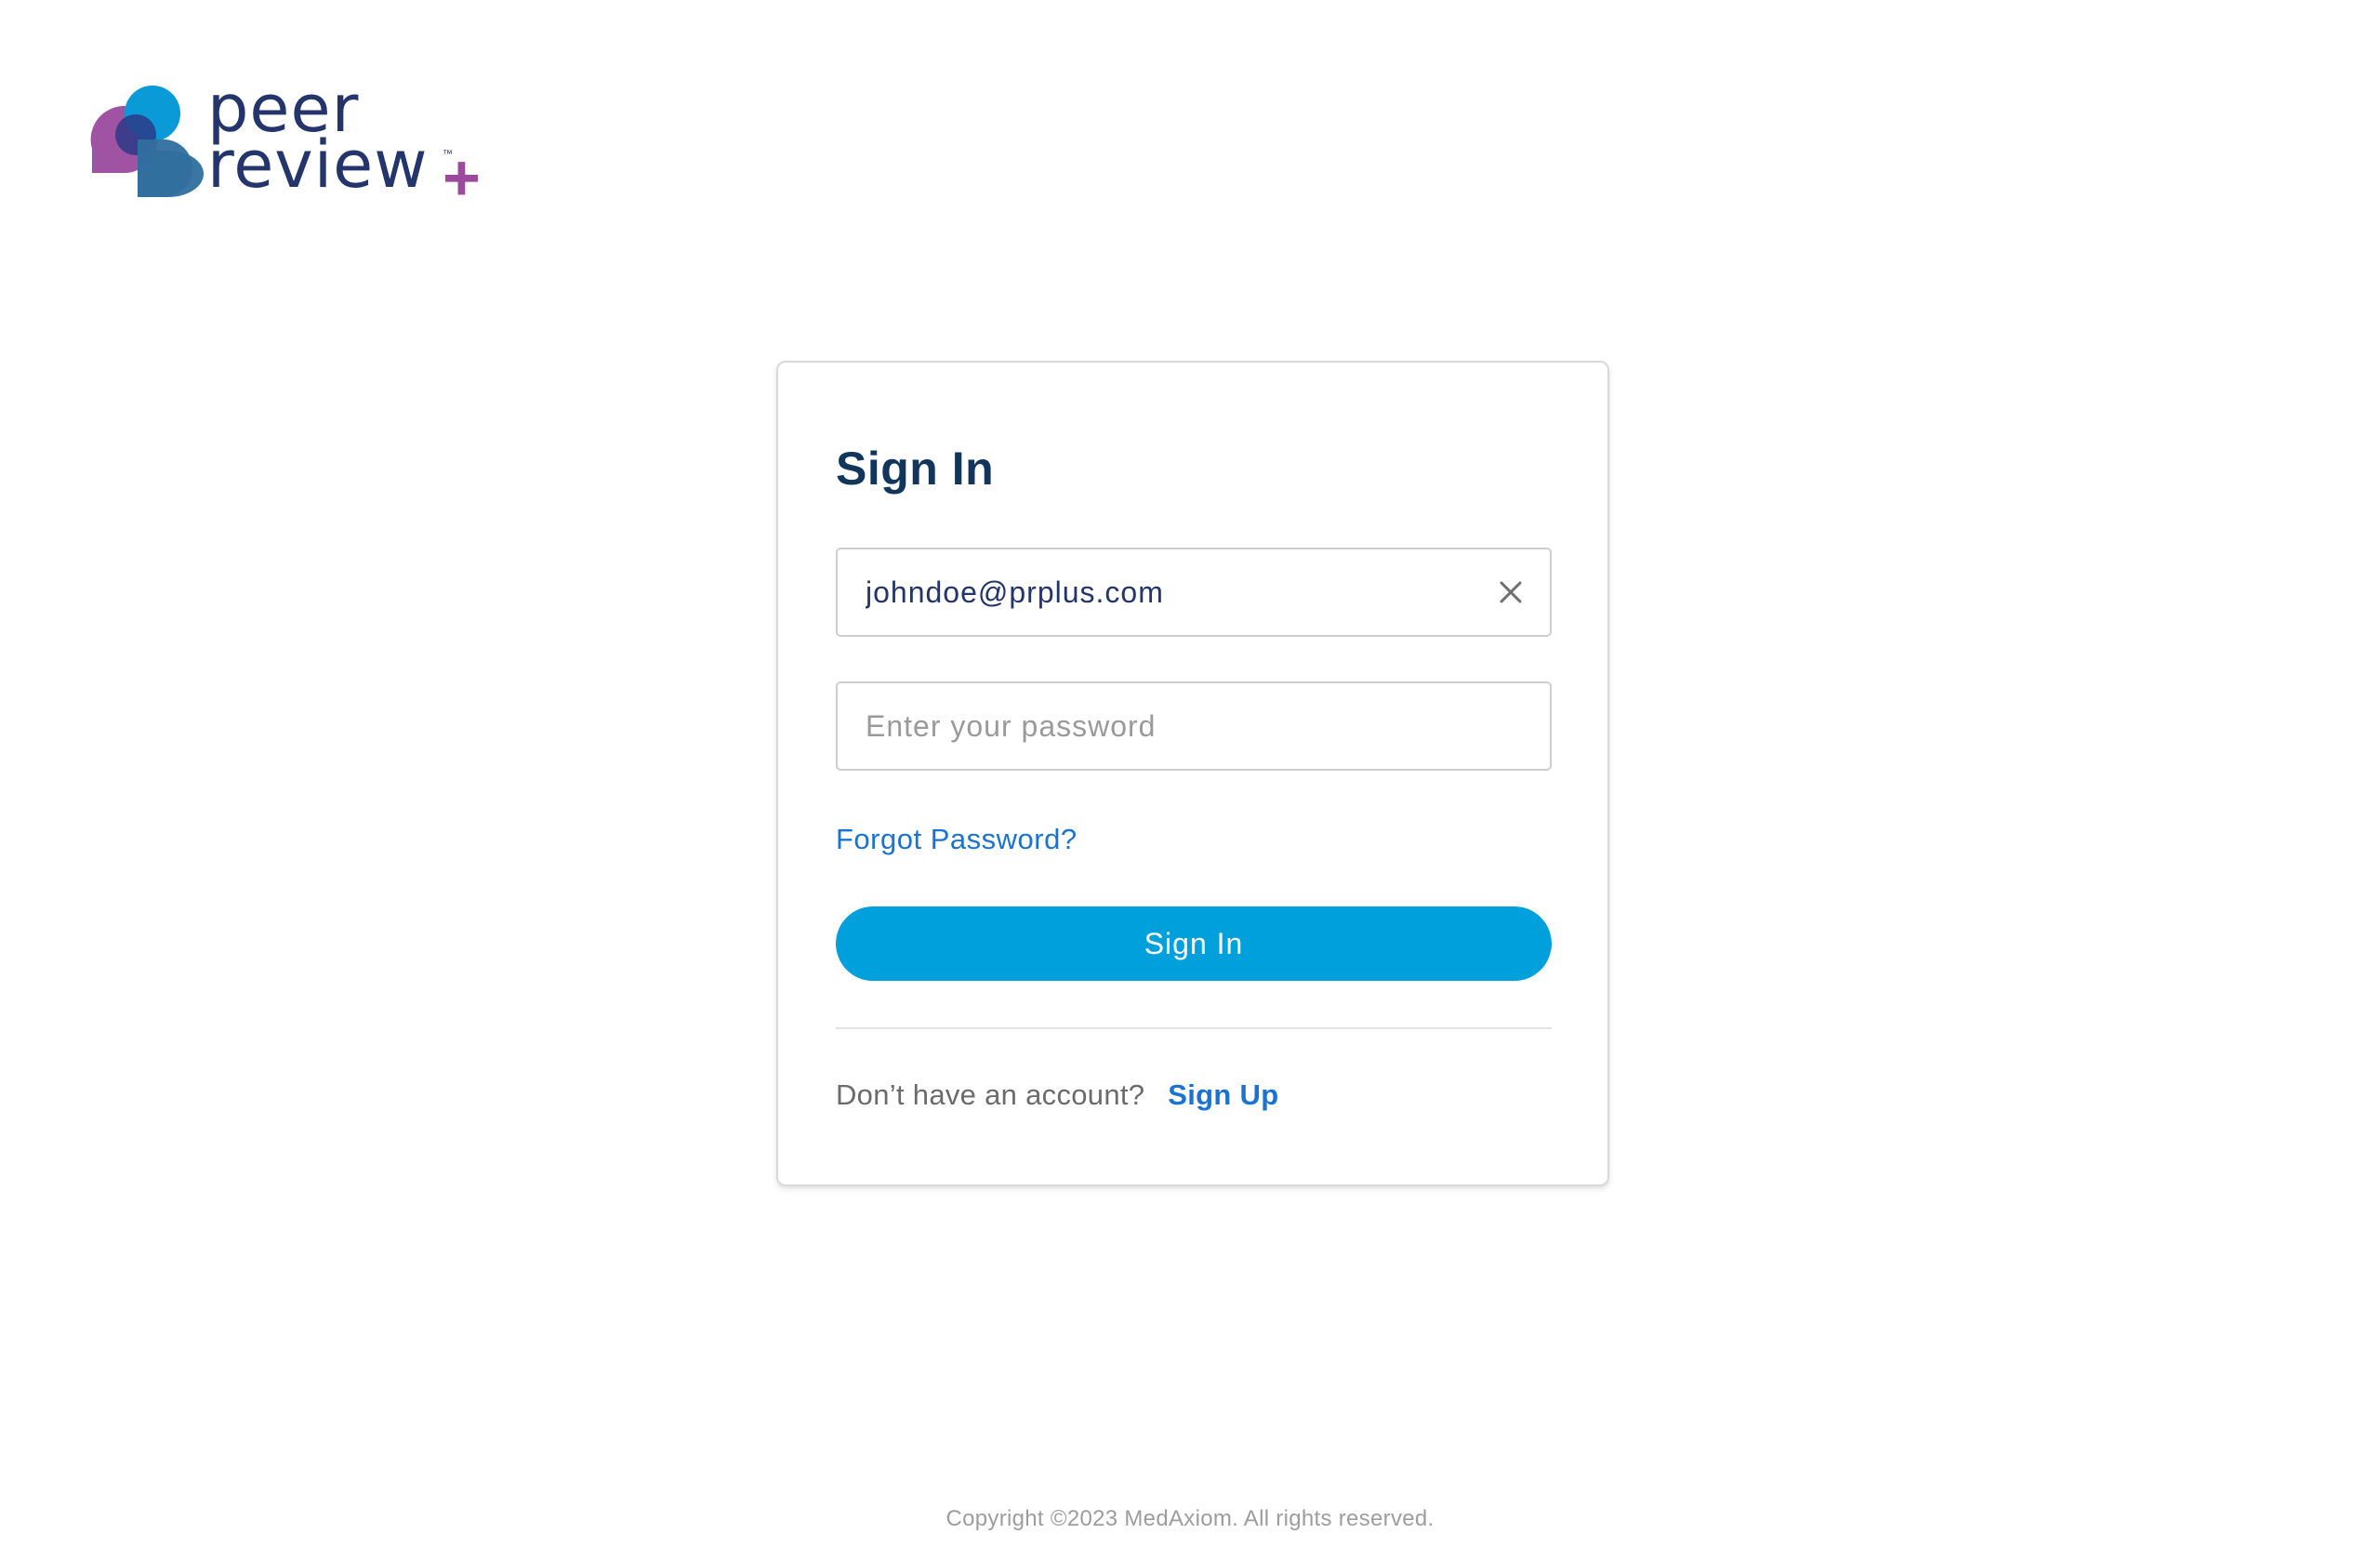 The width and height of the screenshot is (2380, 1547). Describe the element at coordinates (318, 164) in the screenshot. I see `logo-word-review: review` at that location.